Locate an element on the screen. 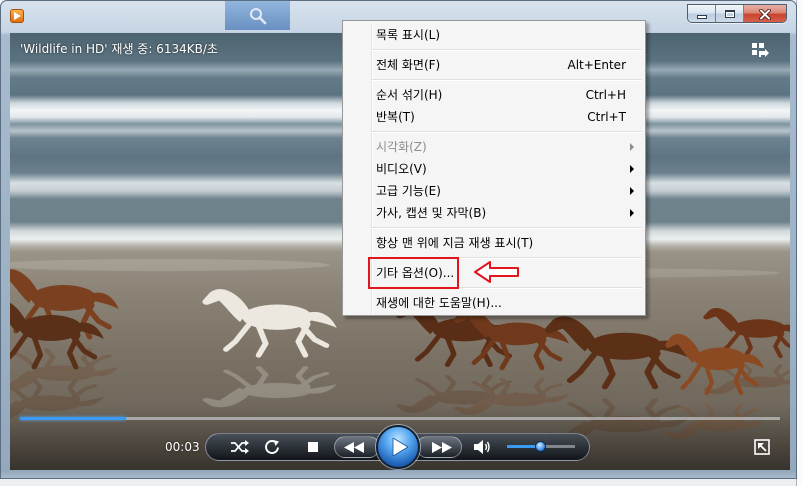 This screenshot has height=486, width=803. menu-item-label: 목록 표시(L) is located at coordinates (408, 35).